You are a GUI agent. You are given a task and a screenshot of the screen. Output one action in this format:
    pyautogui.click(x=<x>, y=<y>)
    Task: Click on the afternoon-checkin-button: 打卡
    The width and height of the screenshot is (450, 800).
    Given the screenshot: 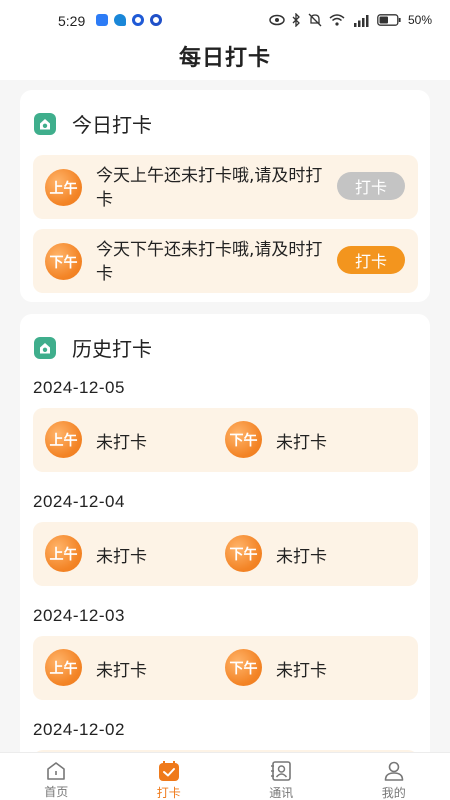 What is the action you would take?
    pyautogui.click(x=371, y=260)
    